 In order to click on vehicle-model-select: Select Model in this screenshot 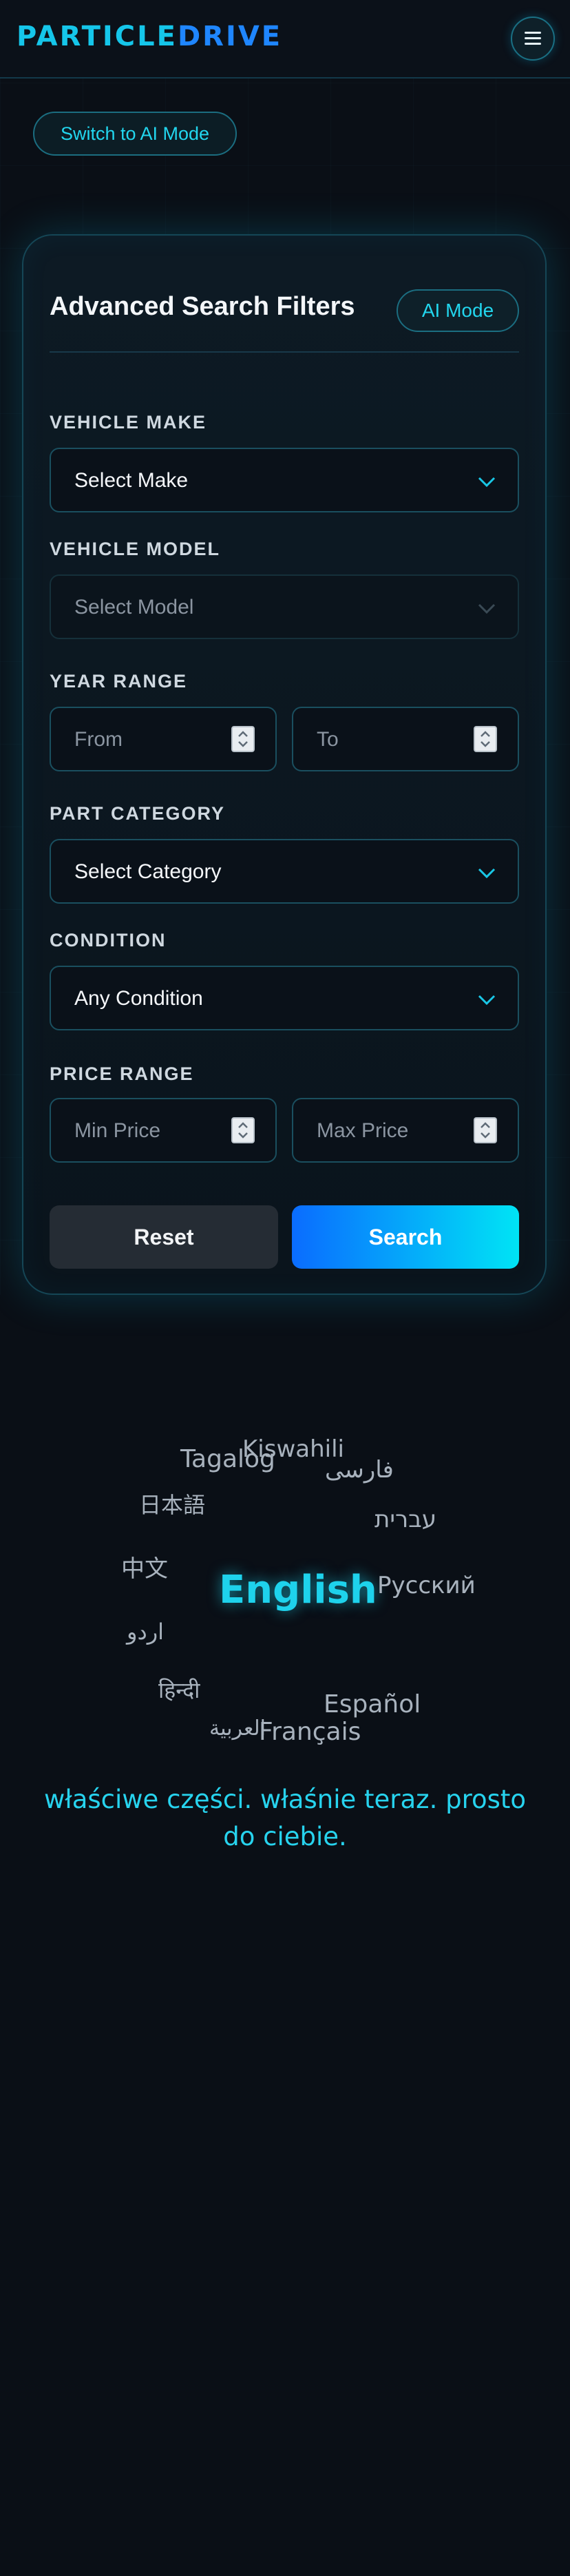, I will do `click(284, 606)`.